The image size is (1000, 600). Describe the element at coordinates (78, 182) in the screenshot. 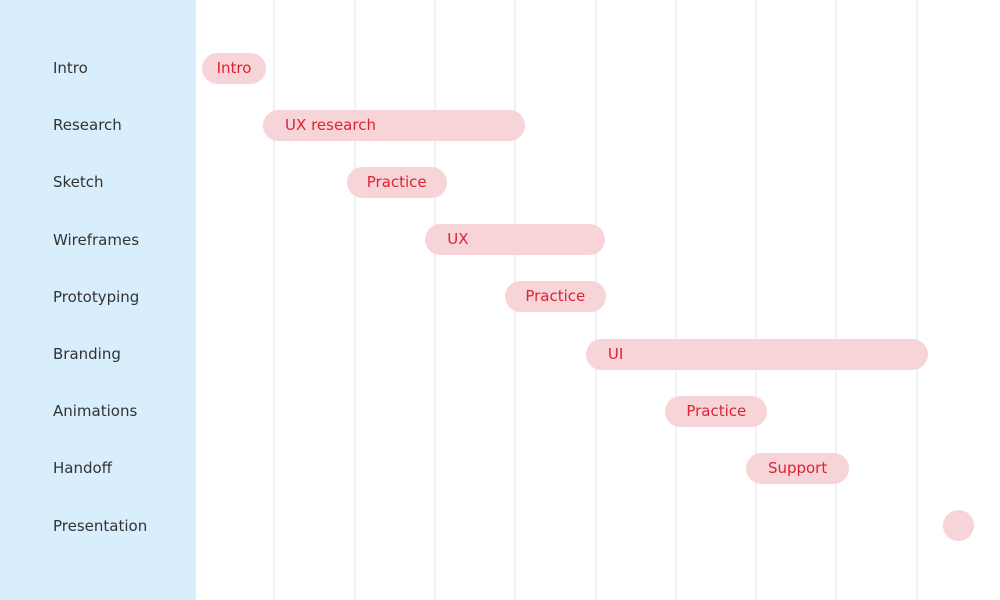

I see `row-label: Sketch` at that location.